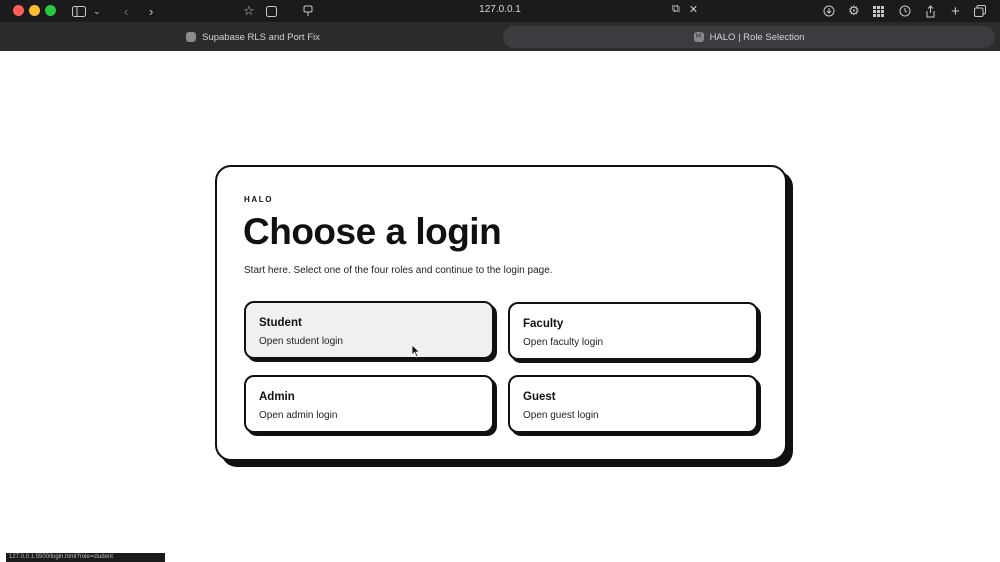 Image resolution: width=1000 pixels, height=562 pixels. What do you see at coordinates (854, 11) in the screenshot?
I see `gear-icon: ⚙` at bounding box center [854, 11].